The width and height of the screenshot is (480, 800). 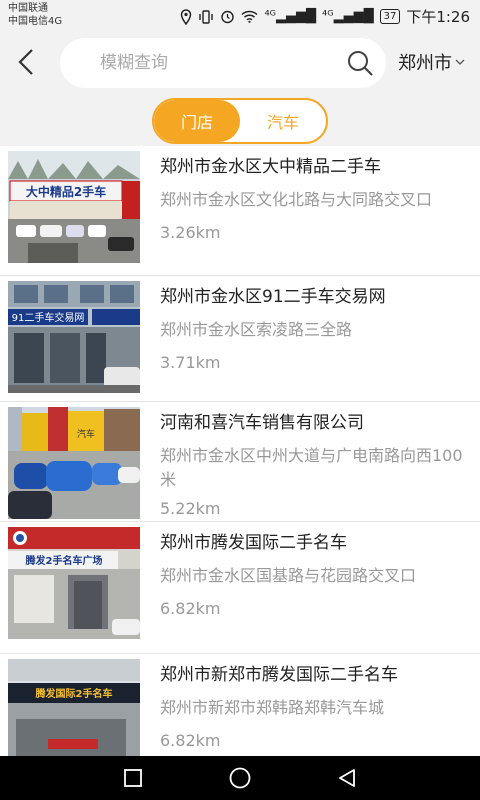 I want to click on chevron-down-icon, so click(x=460, y=62).